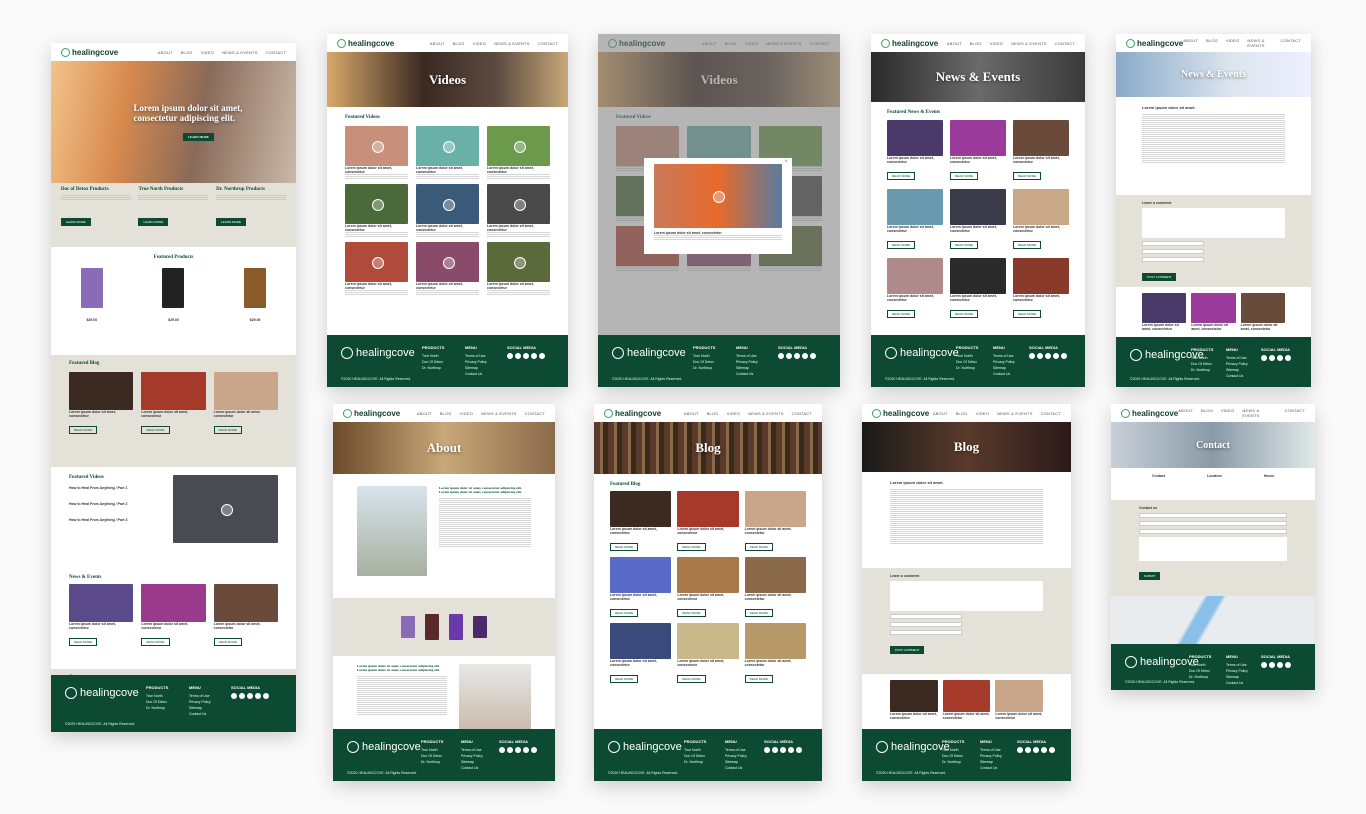 This screenshot has height=814, width=1366. I want to click on close-icon: ×, so click(786, 162).